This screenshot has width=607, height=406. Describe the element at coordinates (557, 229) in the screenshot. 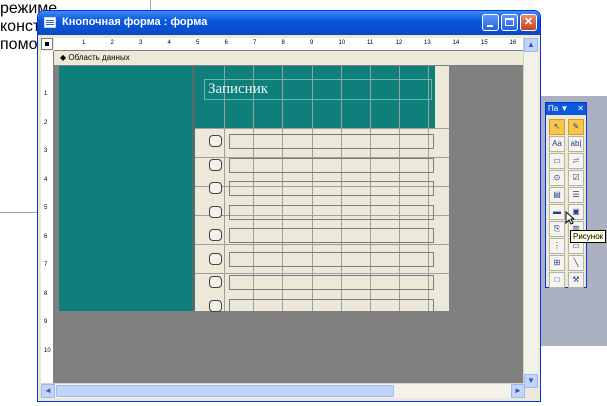

I see `unbound-object-icon: ⎘` at that location.